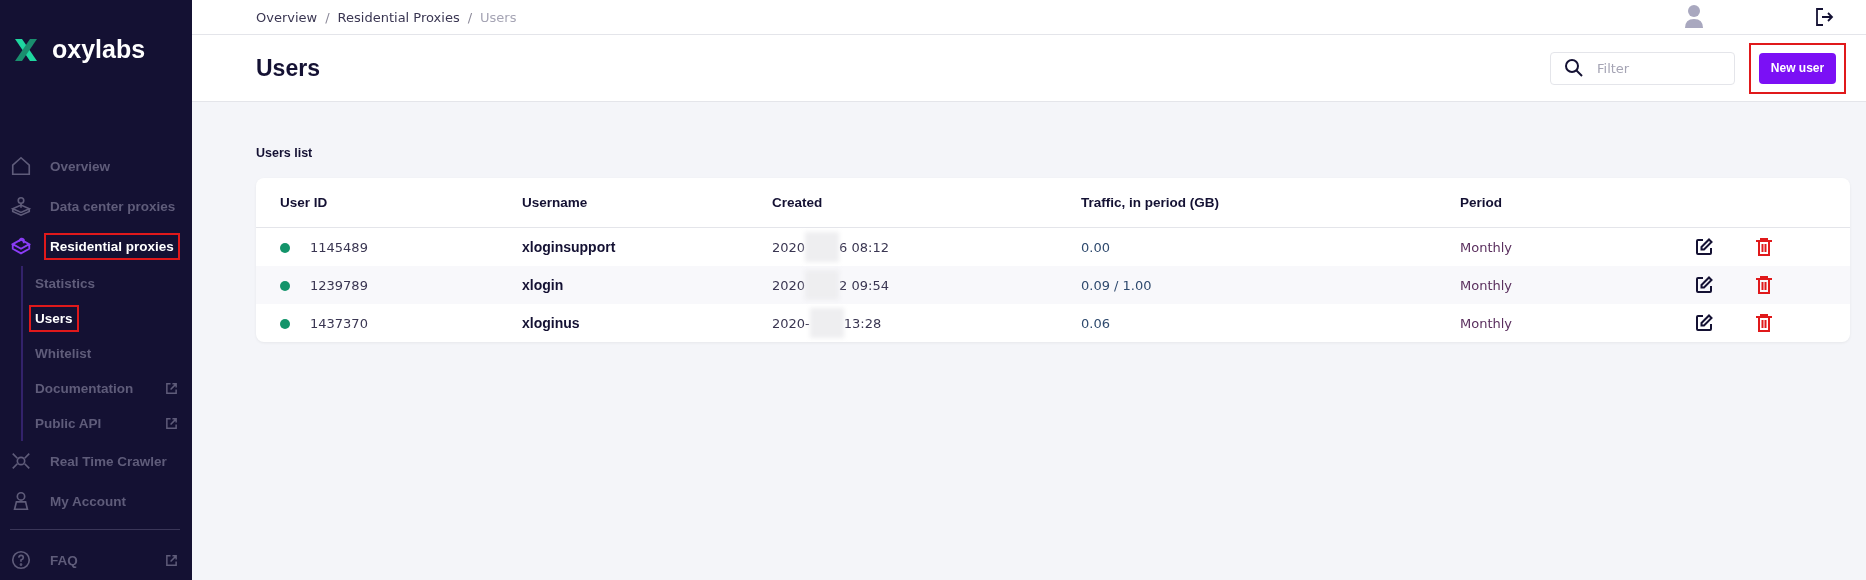 This screenshot has width=1866, height=580. What do you see at coordinates (398, 17) in the screenshot?
I see `breadcrumb-link: Residential Proxies` at bounding box center [398, 17].